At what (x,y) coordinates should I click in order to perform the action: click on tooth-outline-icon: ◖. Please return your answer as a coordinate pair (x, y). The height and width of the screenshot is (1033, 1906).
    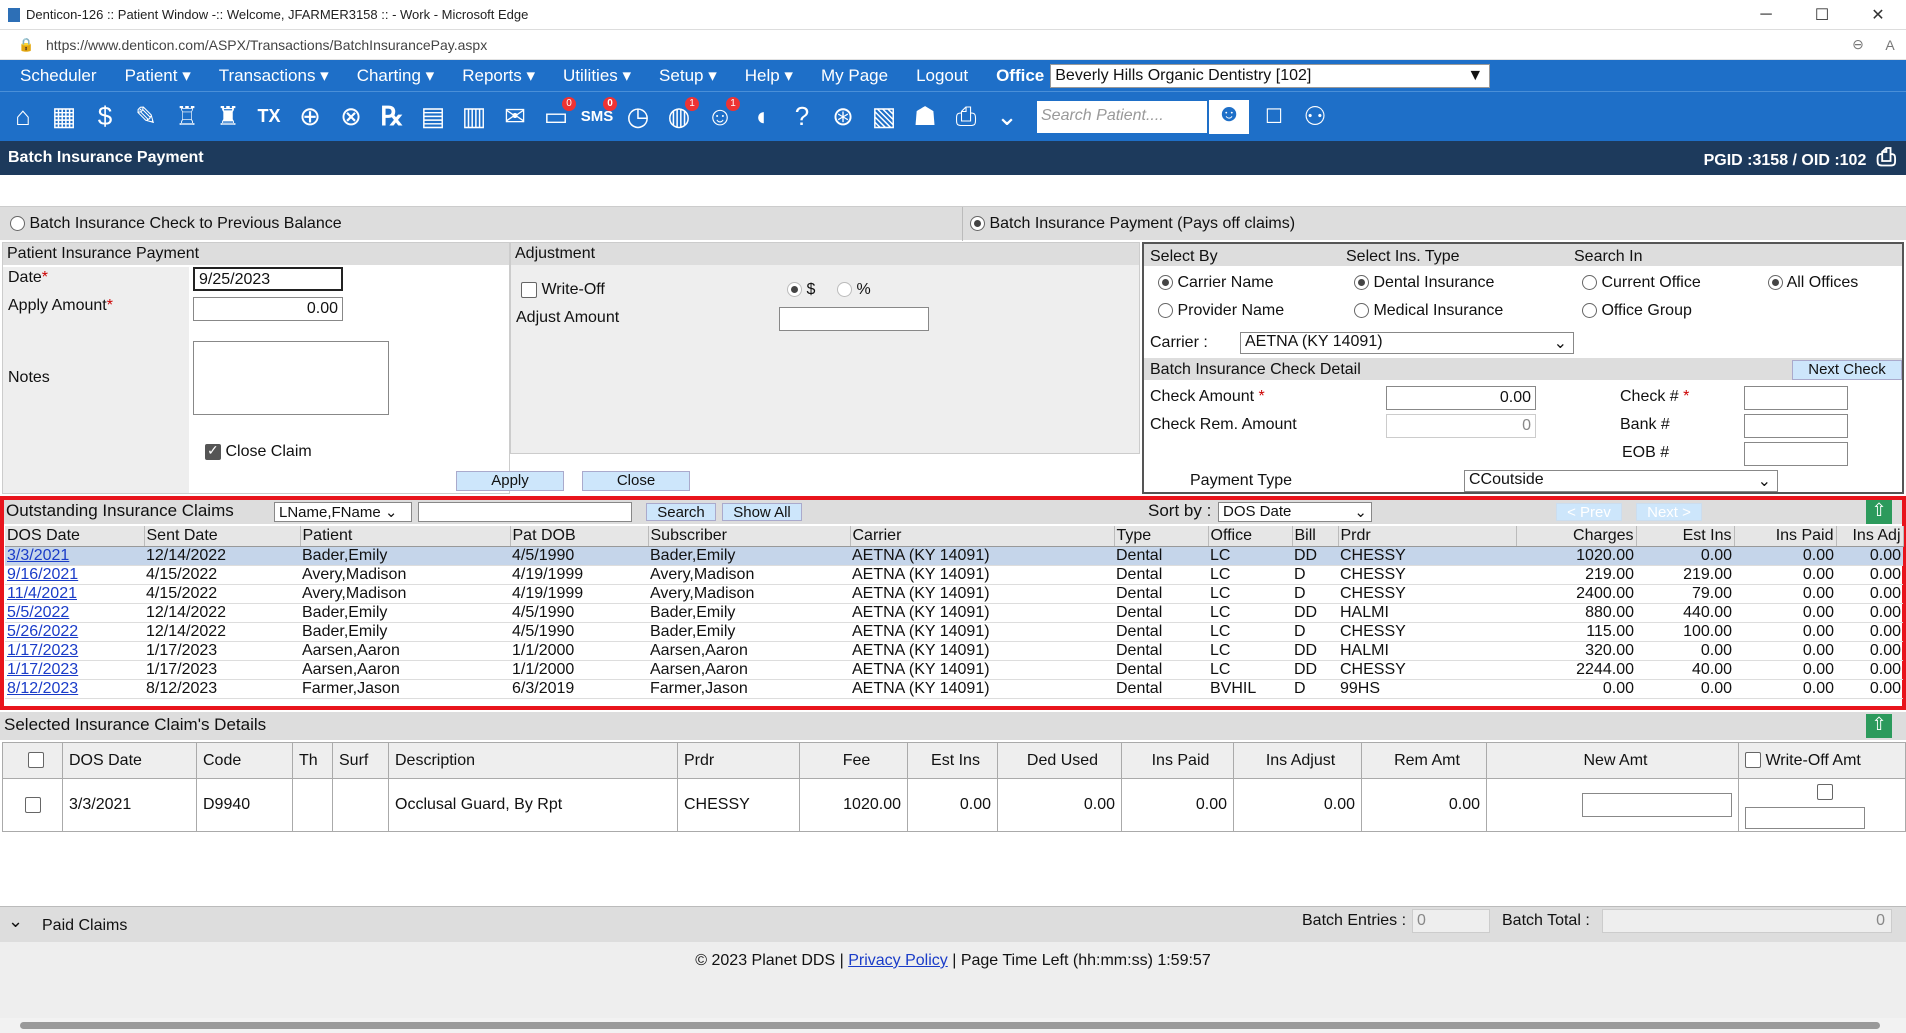
    Looking at the image, I should click on (761, 117).